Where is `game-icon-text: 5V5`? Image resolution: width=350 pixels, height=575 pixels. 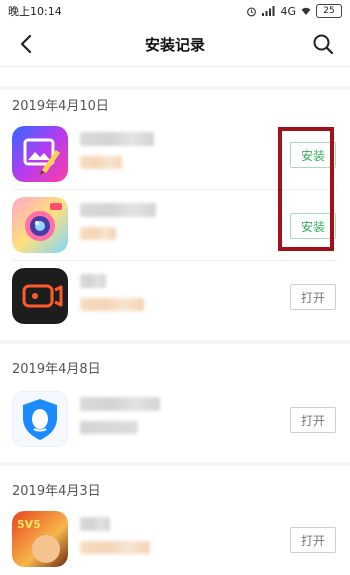 game-icon-text: 5V5 is located at coordinates (29, 524).